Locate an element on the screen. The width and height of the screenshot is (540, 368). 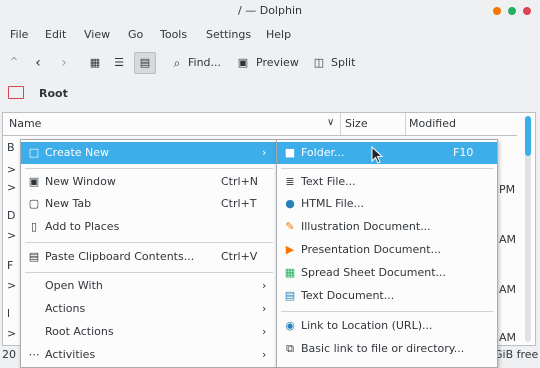
menu-help: Help is located at coordinates (278, 34).